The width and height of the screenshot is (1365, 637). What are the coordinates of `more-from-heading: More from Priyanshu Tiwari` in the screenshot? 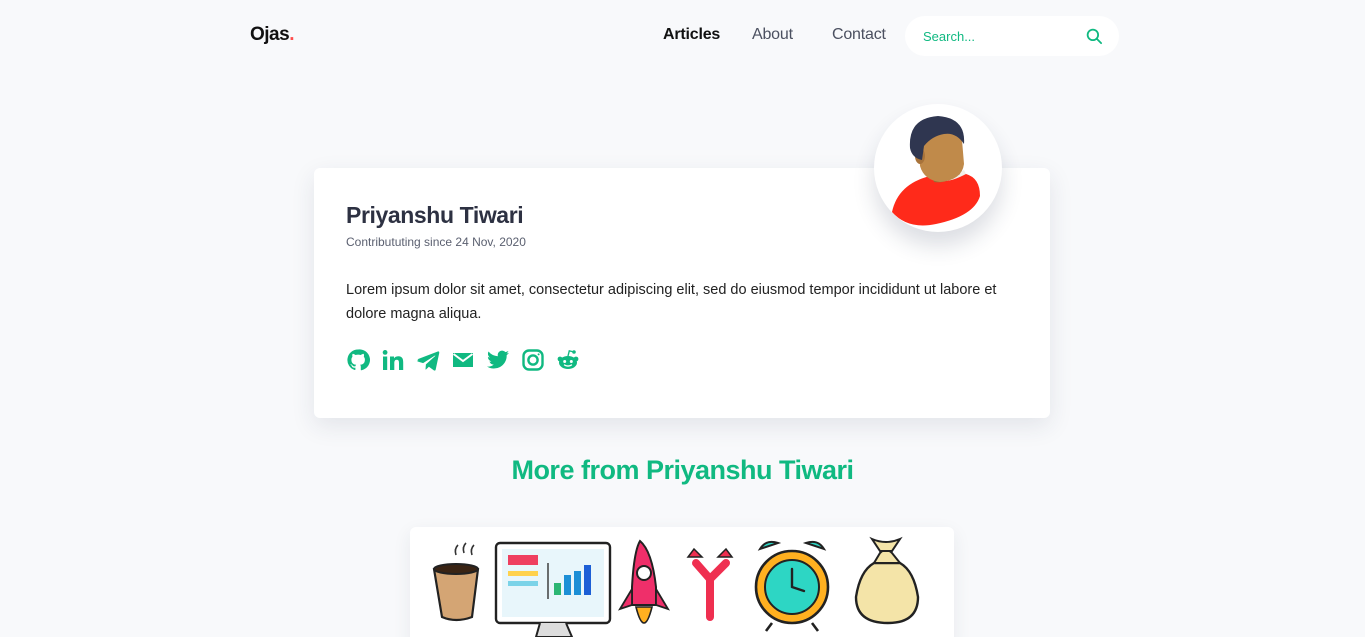 It's located at (682, 470).